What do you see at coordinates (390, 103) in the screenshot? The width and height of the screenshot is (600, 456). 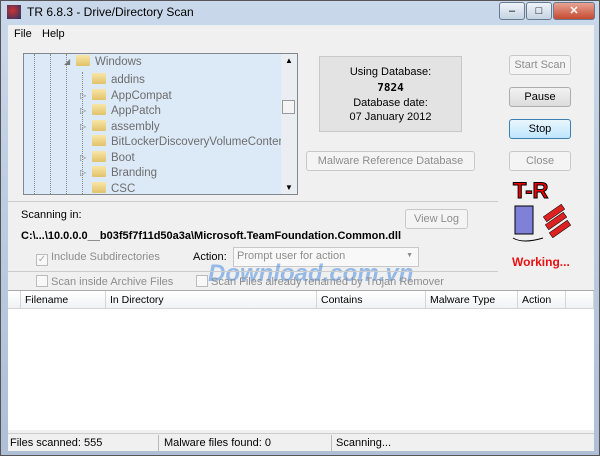 I see `database-date-label: Database date:` at bounding box center [390, 103].